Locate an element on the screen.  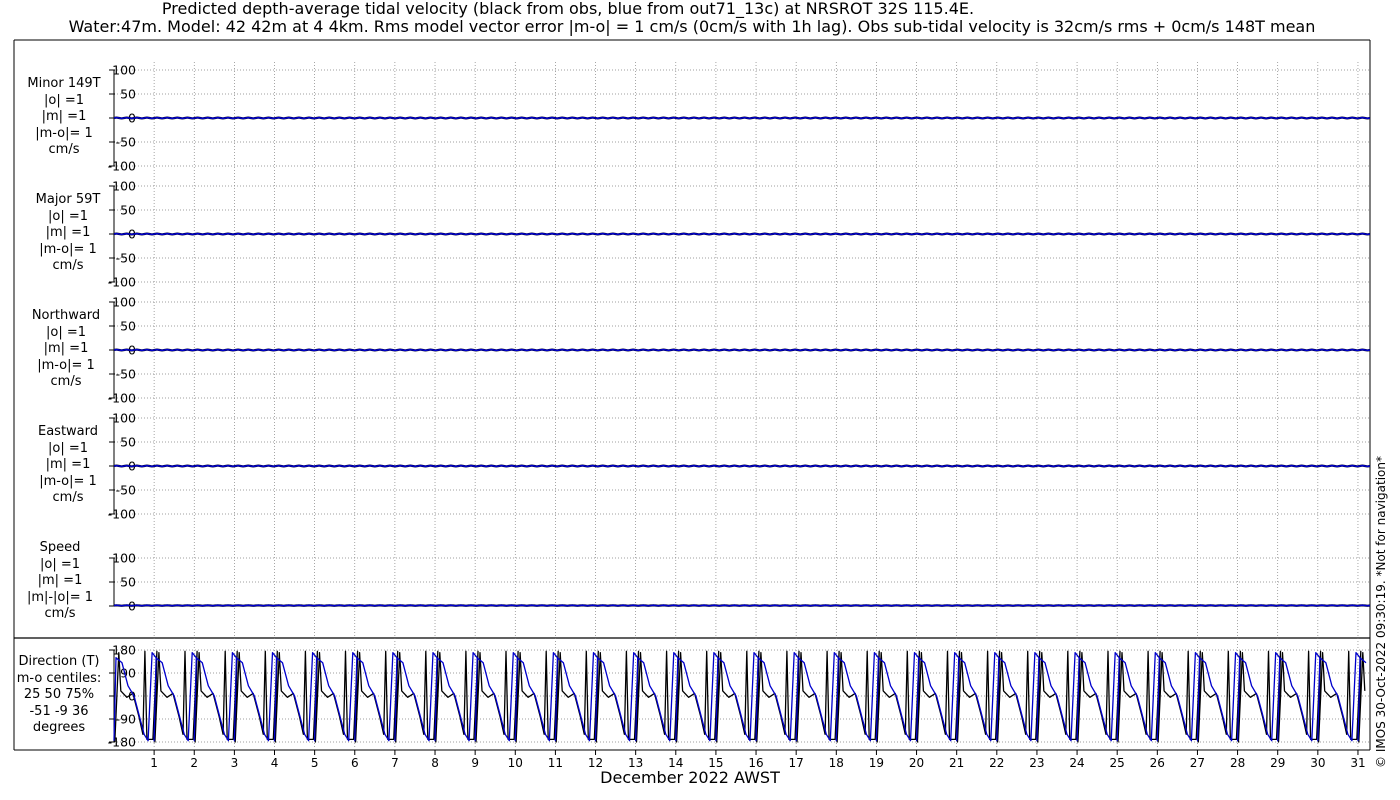
panel-direction: -180-90090180 is located at coordinates (739, 696).